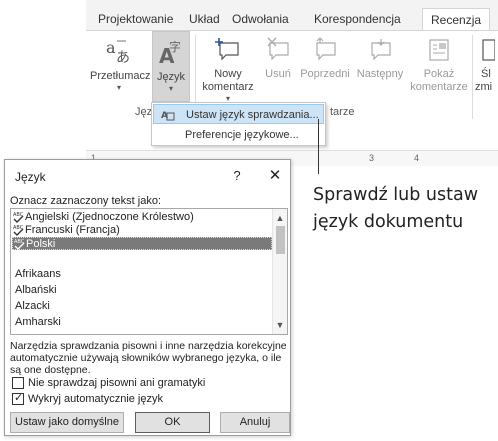  What do you see at coordinates (357, 19) in the screenshot?
I see `tab-korespondencja: Korespondencja` at bounding box center [357, 19].